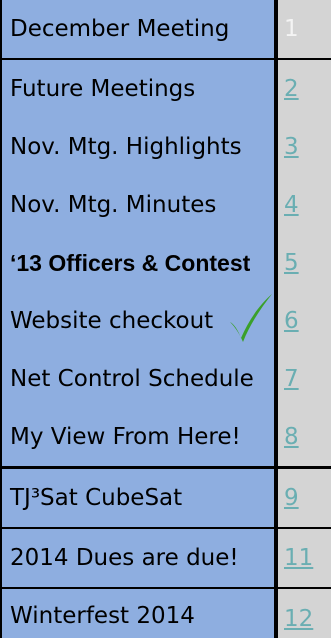 The width and height of the screenshot is (331, 638). What do you see at coordinates (298, 619) in the screenshot?
I see `toc-page-link: 12` at bounding box center [298, 619].